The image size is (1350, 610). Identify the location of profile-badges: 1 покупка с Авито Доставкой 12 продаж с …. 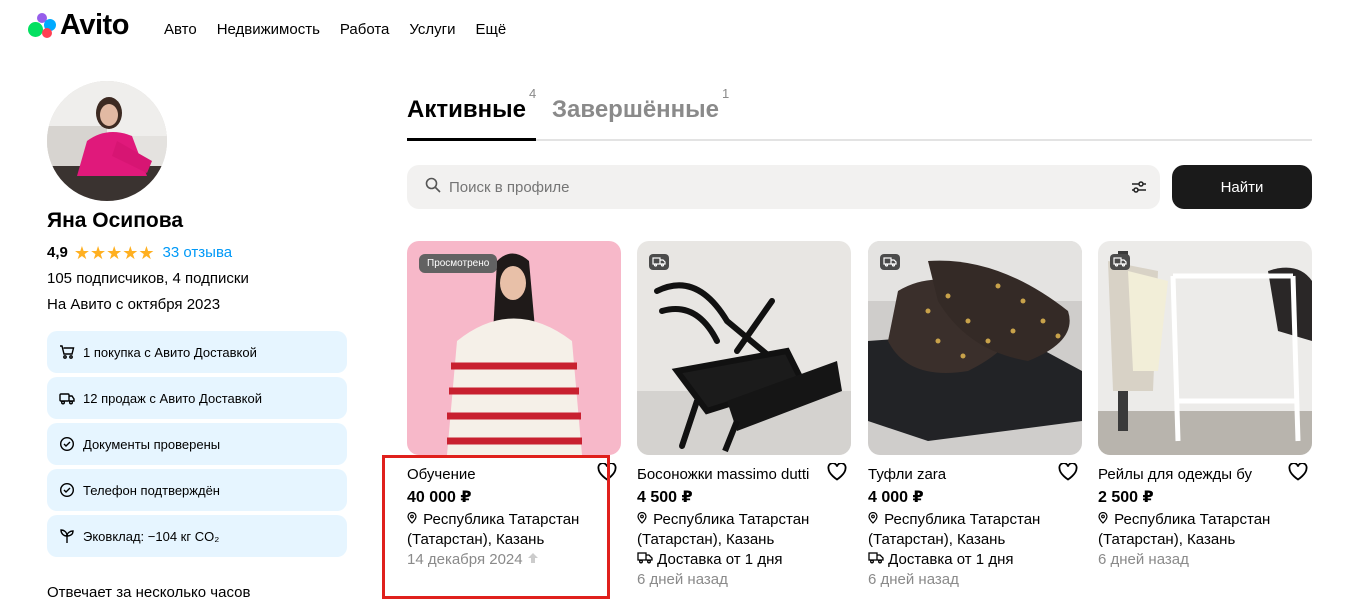
(197, 446).